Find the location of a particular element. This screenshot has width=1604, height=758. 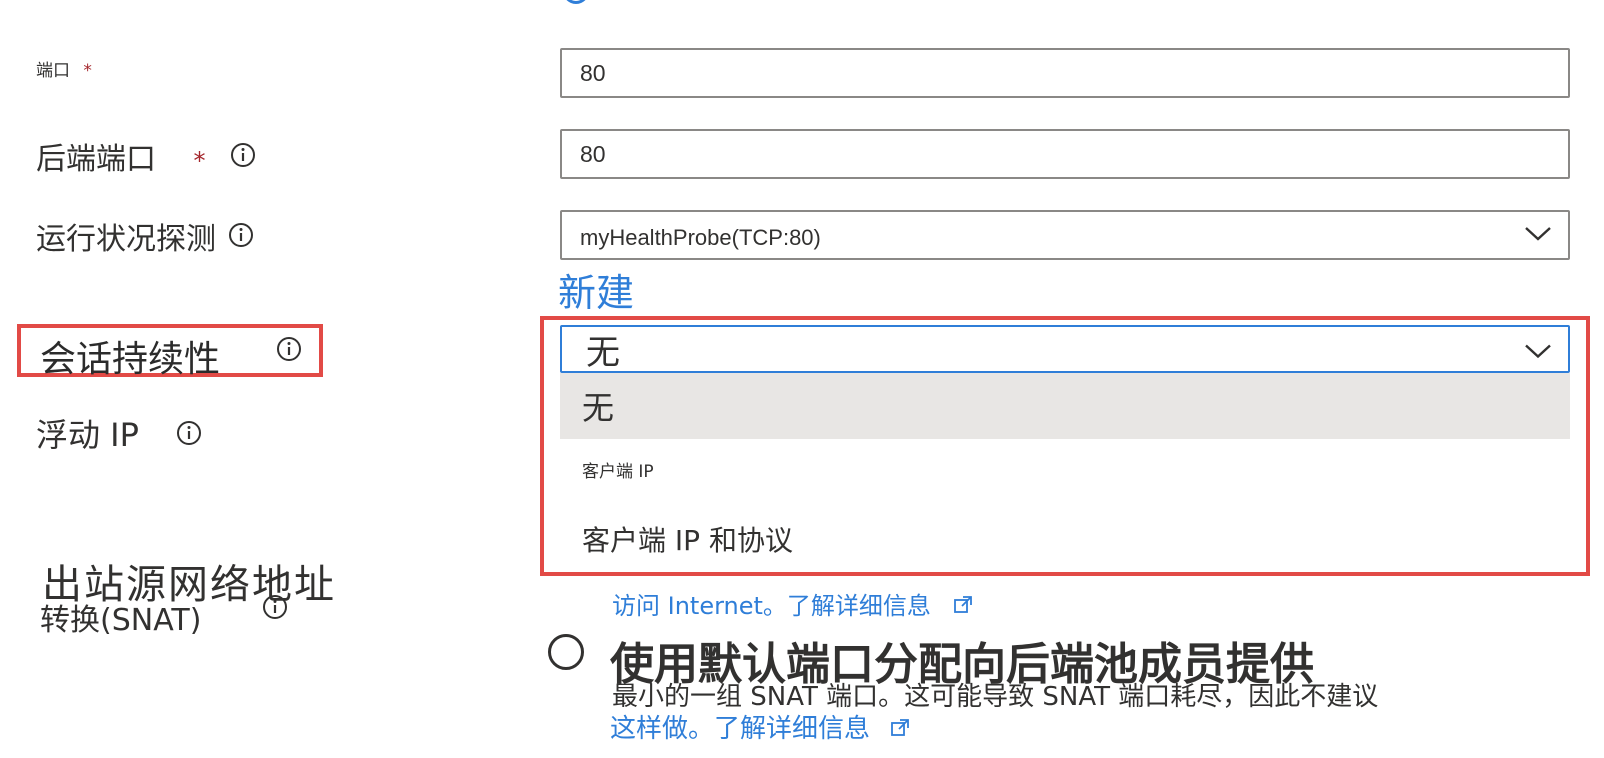

snat-option1-text: 访问 Internet。了解详细信息 is located at coordinates (771, 606).